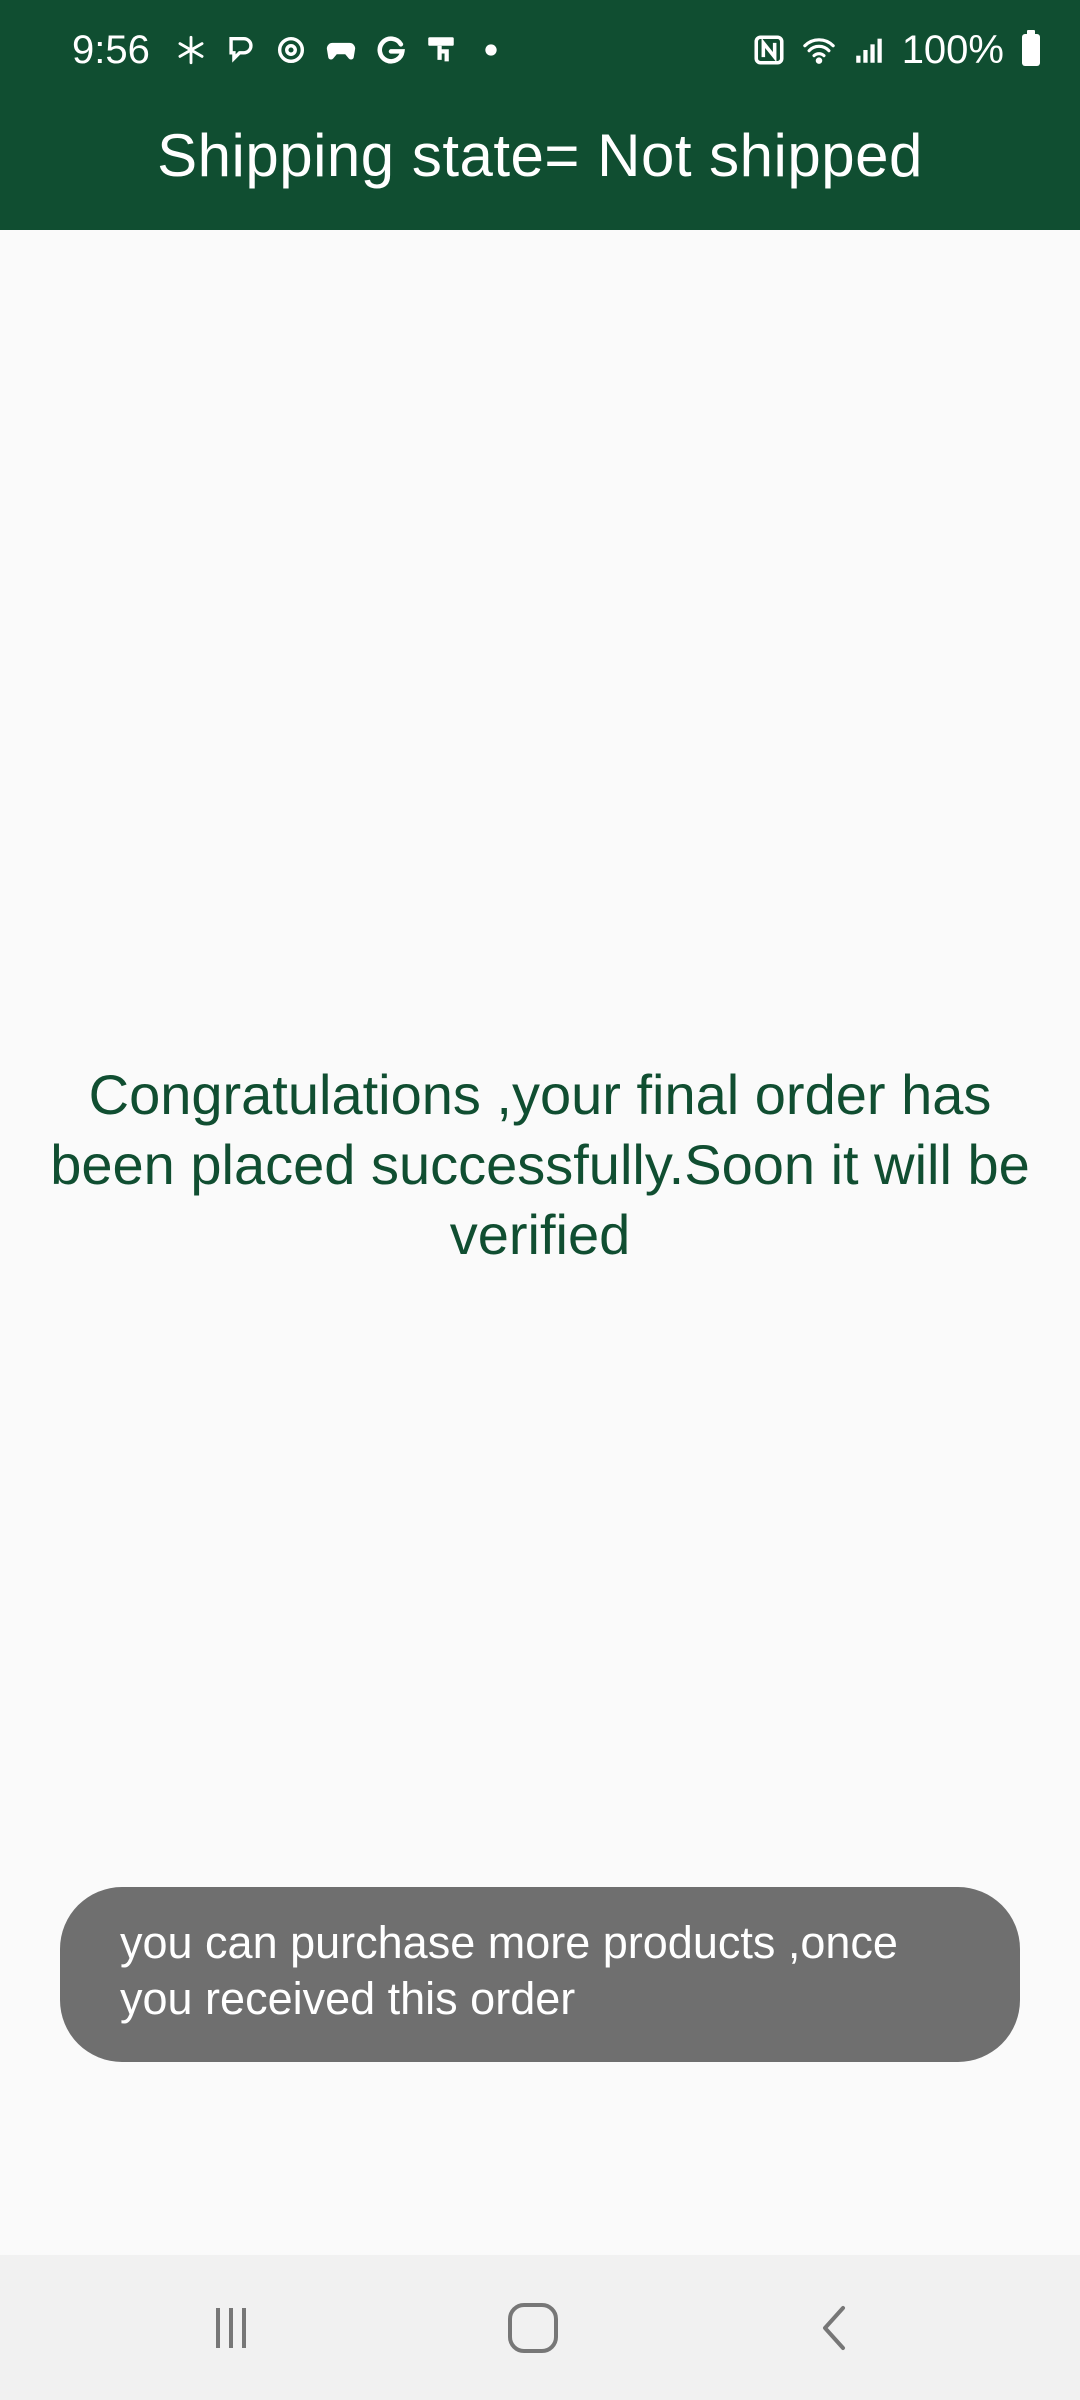 The width and height of the screenshot is (1080, 2400). Describe the element at coordinates (191, 50) in the screenshot. I see `snowflake-icon` at that location.